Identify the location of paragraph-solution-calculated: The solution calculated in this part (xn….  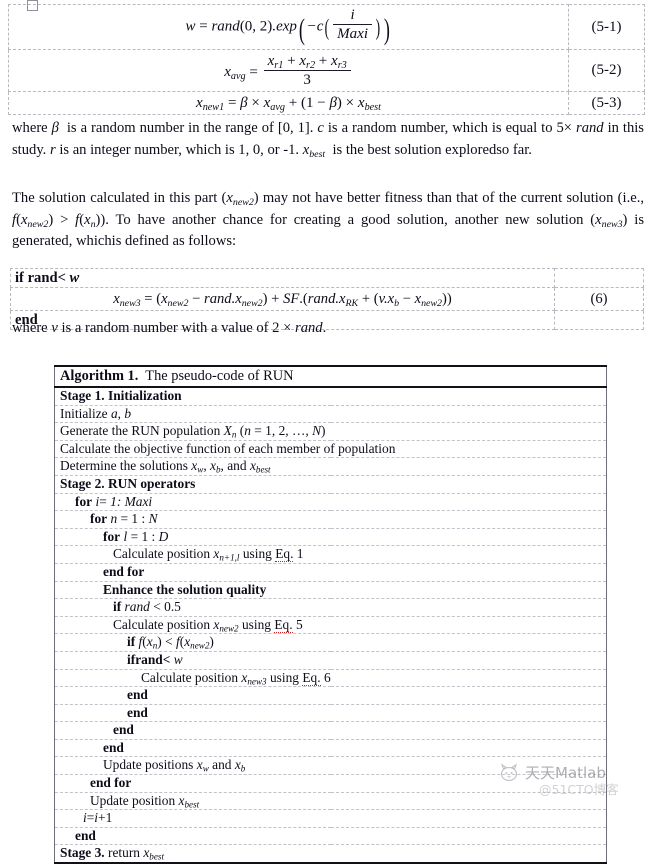
(328, 219).